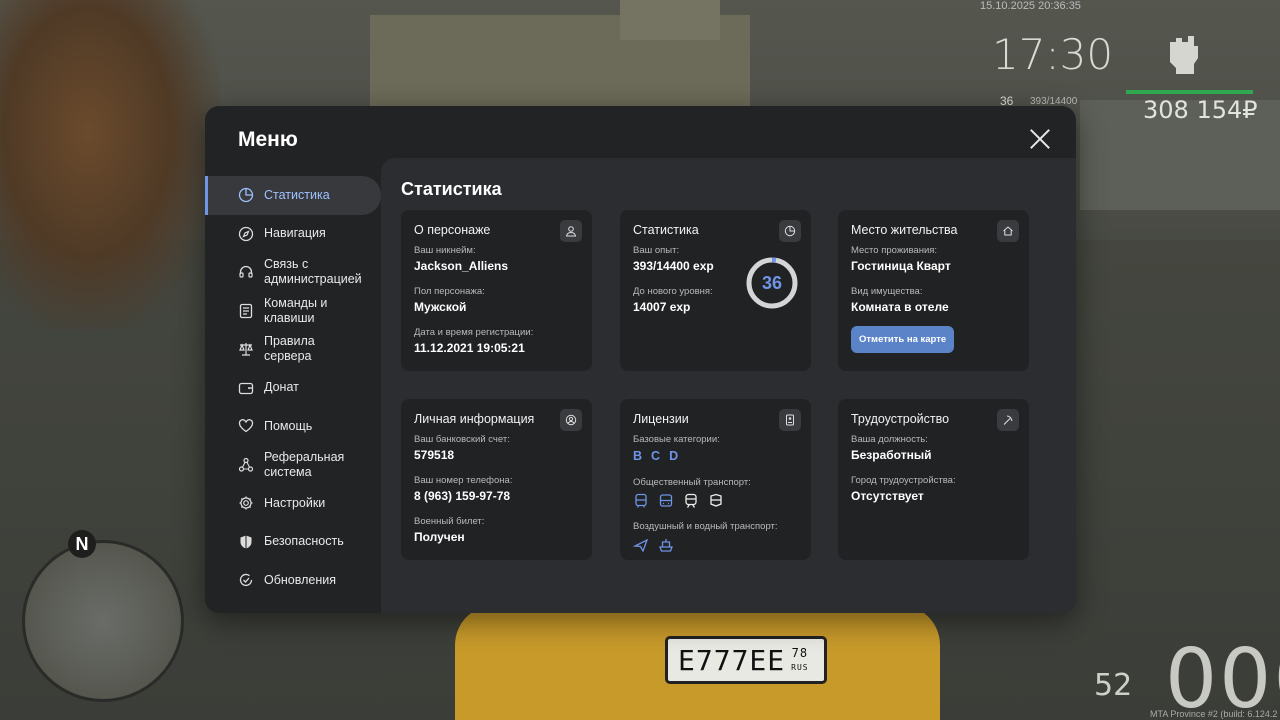 This screenshot has width=1280, height=720. I want to click on level-value: 36, so click(772, 282).